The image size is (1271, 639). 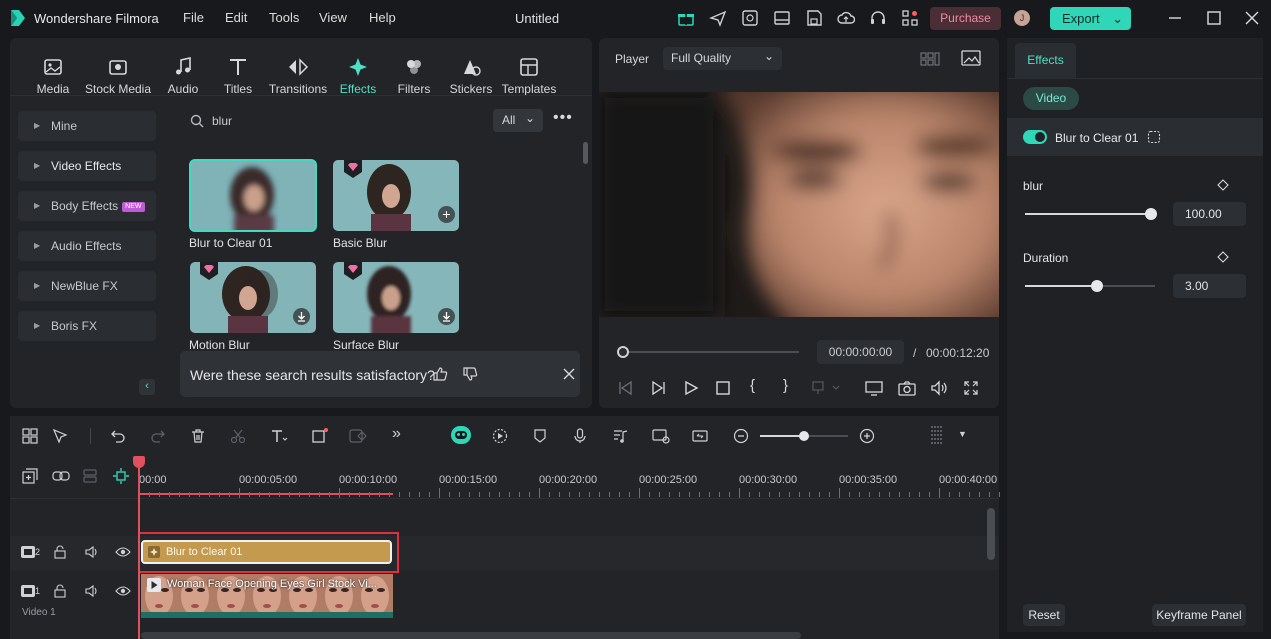 I want to click on headset-icon, so click(x=878, y=18).